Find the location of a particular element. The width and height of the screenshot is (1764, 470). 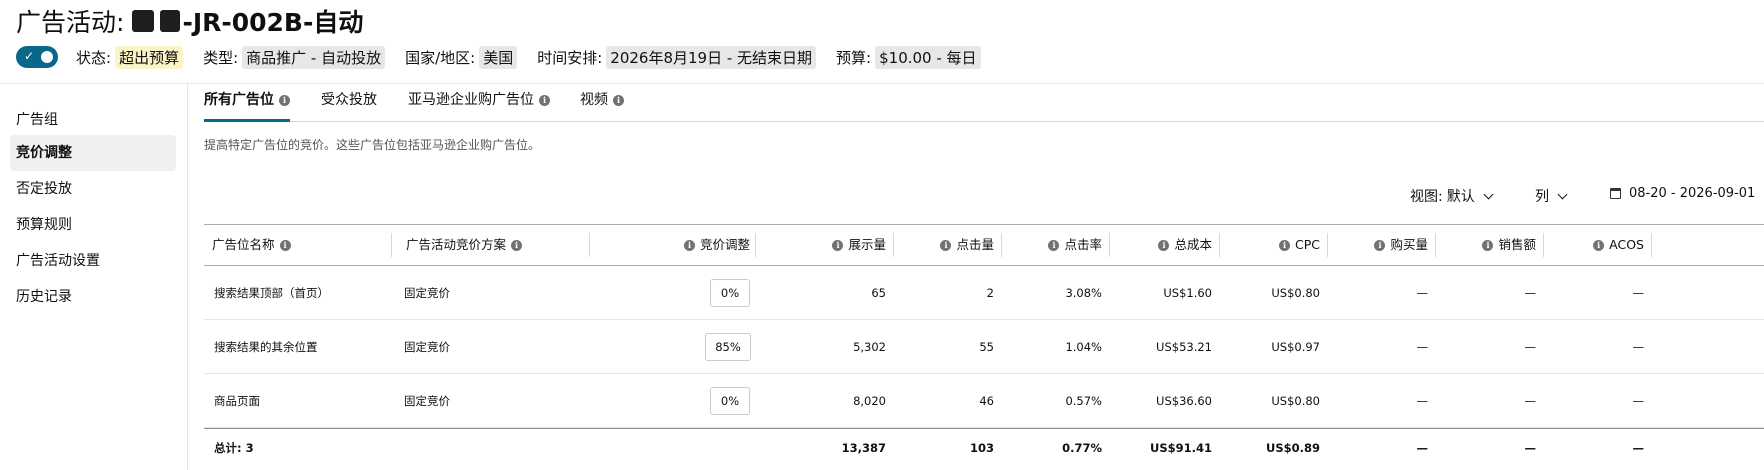

impressions: 65 is located at coordinates (878, 292).